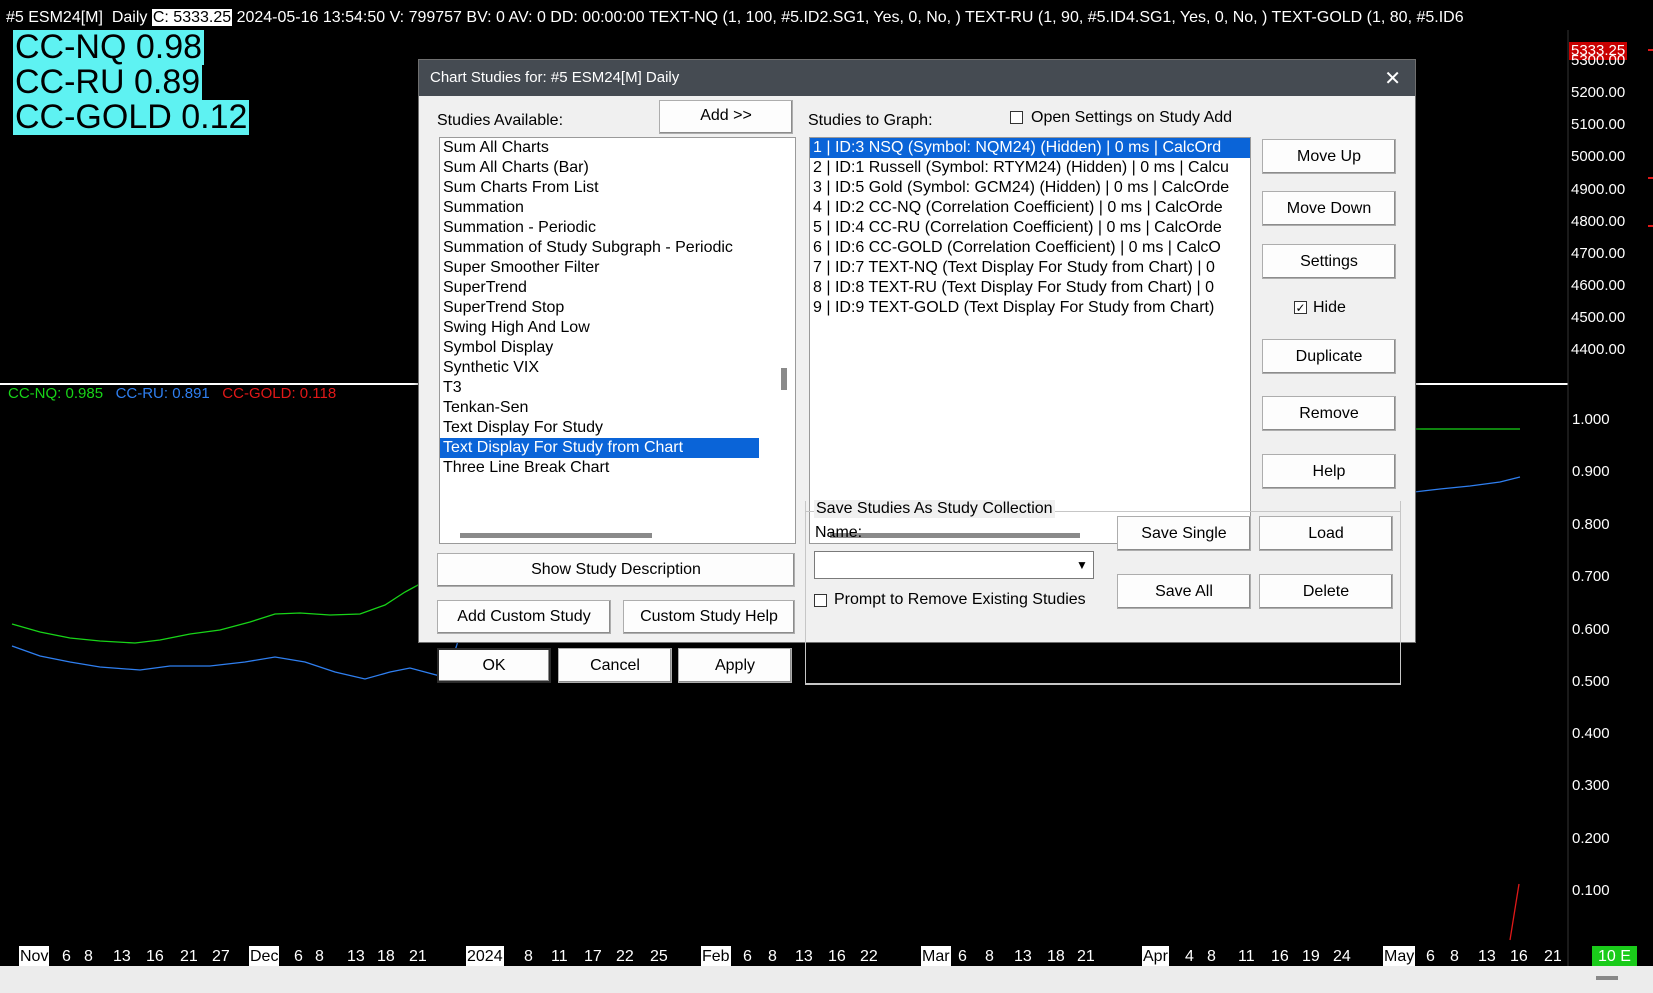  What do you see at coordinates (1132, 117) in the screenshot?
I see `open-settings-label: Open Settings on Study Add` at bounding box center [1132, 117].